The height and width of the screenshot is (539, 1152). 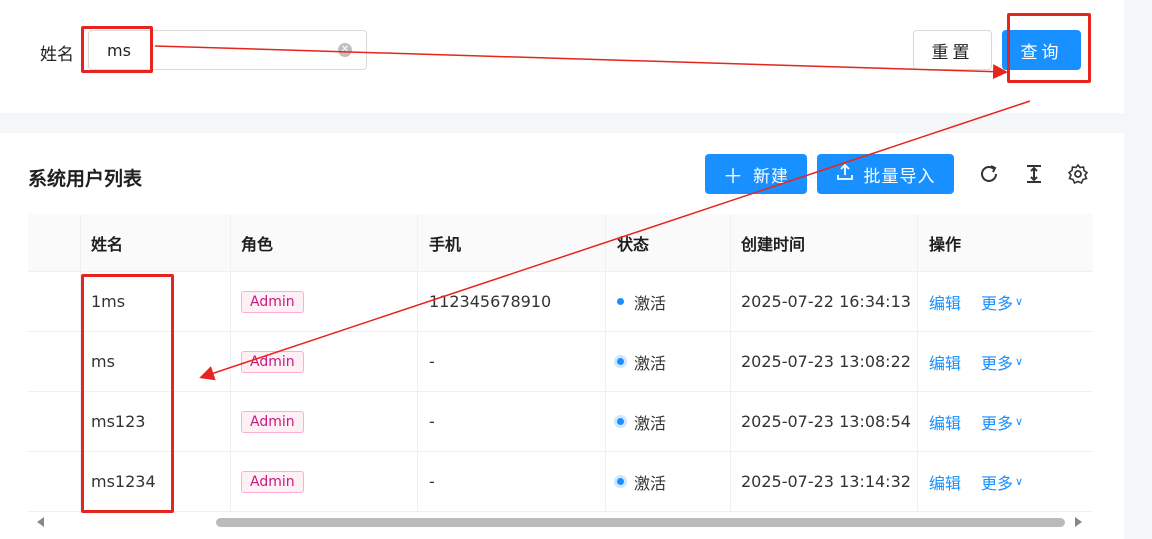 I want to click on highlight-name-results, so click(x=127, y=393).